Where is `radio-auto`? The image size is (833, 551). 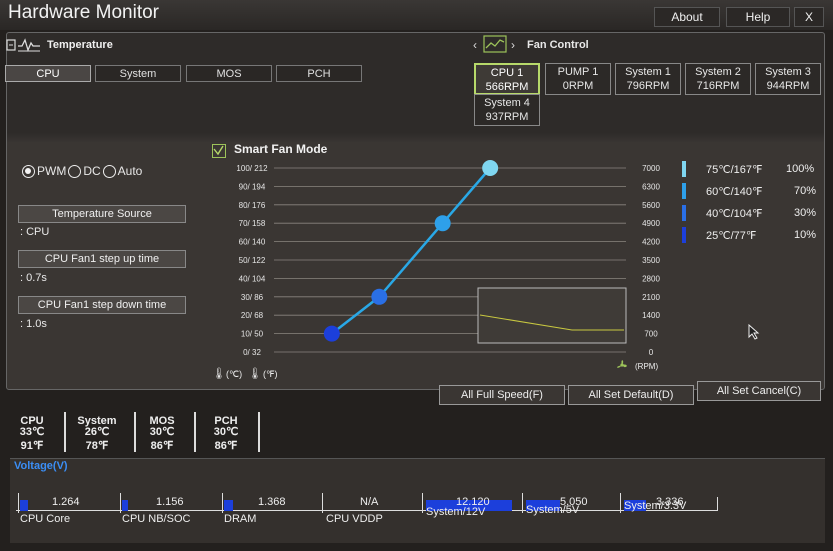 radio-auto is located at coordinates (109, 171).